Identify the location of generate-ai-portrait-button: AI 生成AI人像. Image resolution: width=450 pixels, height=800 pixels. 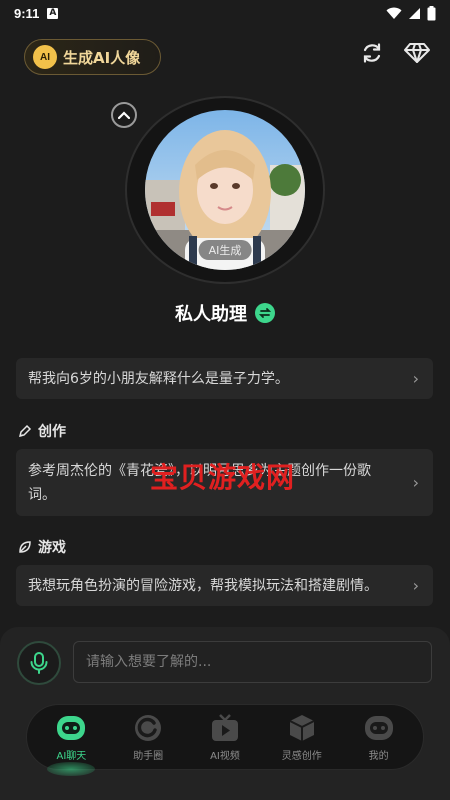
(92, 57).